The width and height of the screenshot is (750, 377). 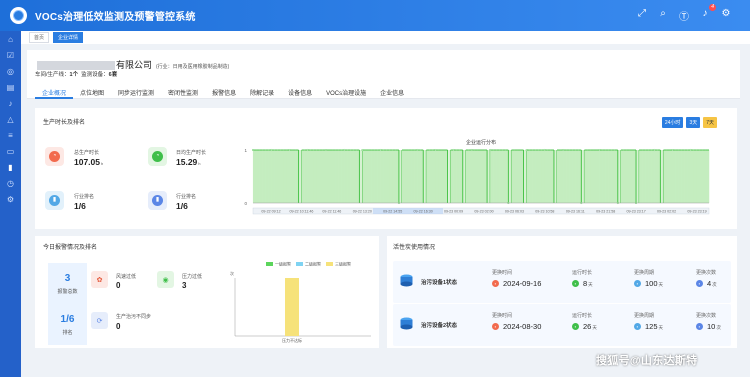 What do you see at coordinates (245, 203) in the screenshot?
I see `y-tick-label: 0` at bounding box center [245, 203].